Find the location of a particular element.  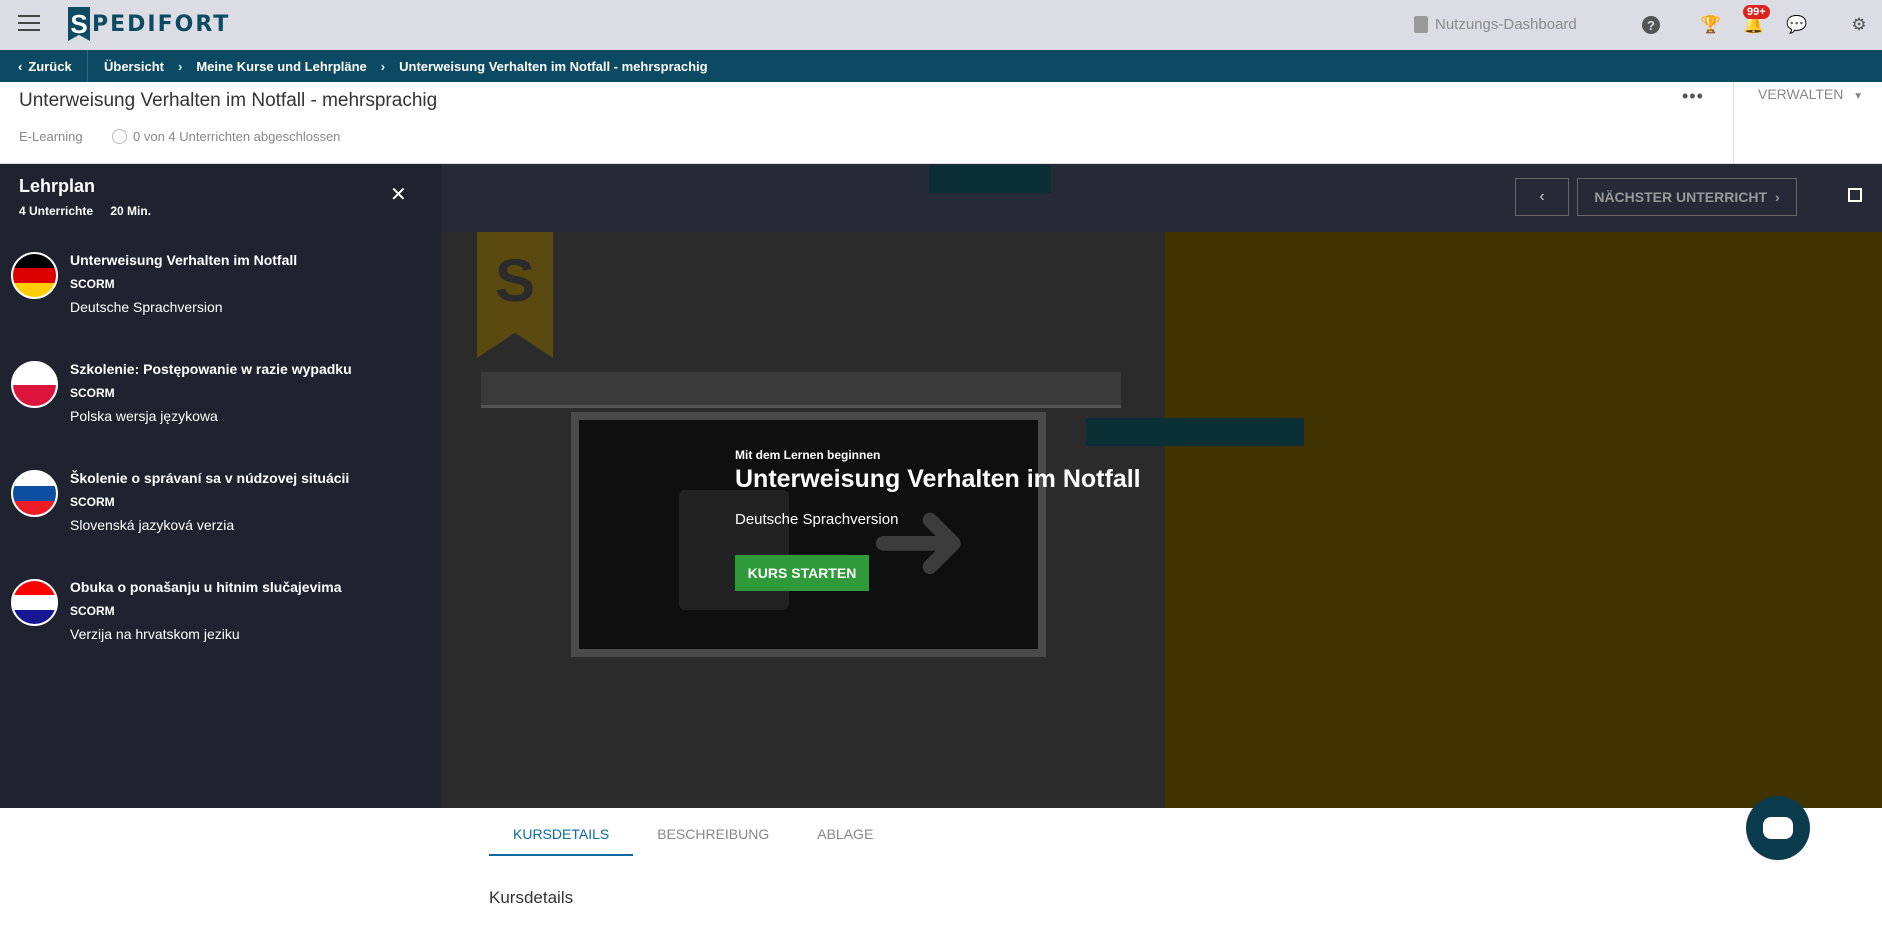

lesson-title: Obuka o ponašanju u hitnim slučajevima is located at coordinates (206, 587).